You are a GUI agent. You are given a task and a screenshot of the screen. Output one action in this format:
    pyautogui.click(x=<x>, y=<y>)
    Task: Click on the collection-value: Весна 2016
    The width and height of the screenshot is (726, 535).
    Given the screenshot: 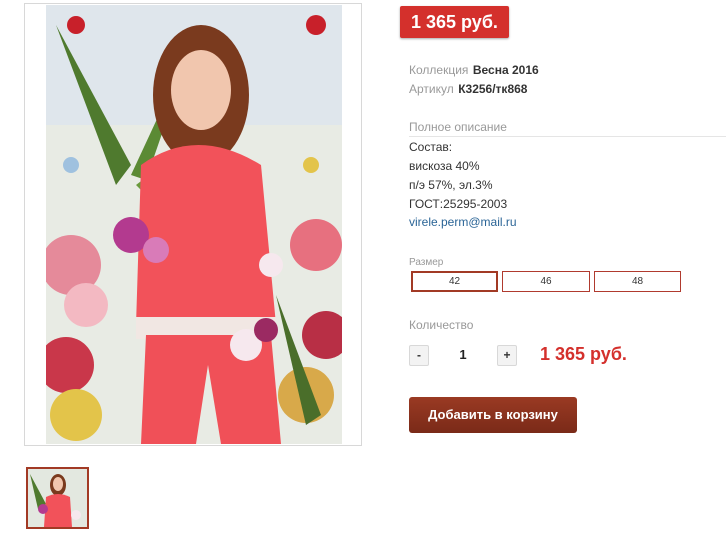 What is the action you would take?
    pyautogui.click(x=505, y=70)
    